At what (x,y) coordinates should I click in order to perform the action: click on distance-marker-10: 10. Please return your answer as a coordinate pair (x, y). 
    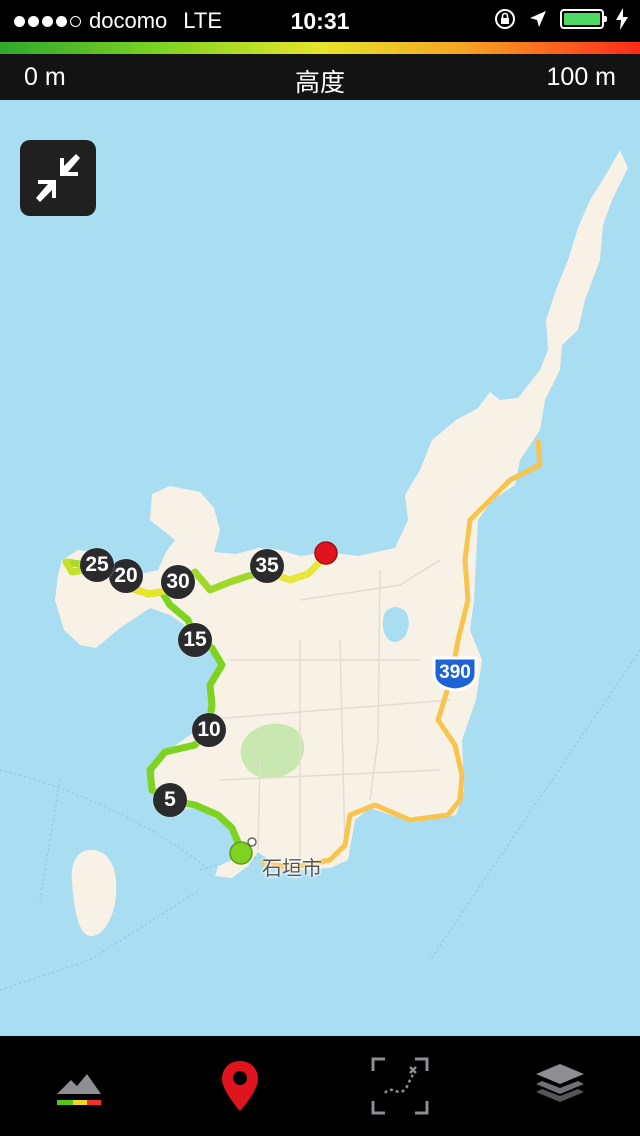
    Looking at the image, I should click on (209, 730).